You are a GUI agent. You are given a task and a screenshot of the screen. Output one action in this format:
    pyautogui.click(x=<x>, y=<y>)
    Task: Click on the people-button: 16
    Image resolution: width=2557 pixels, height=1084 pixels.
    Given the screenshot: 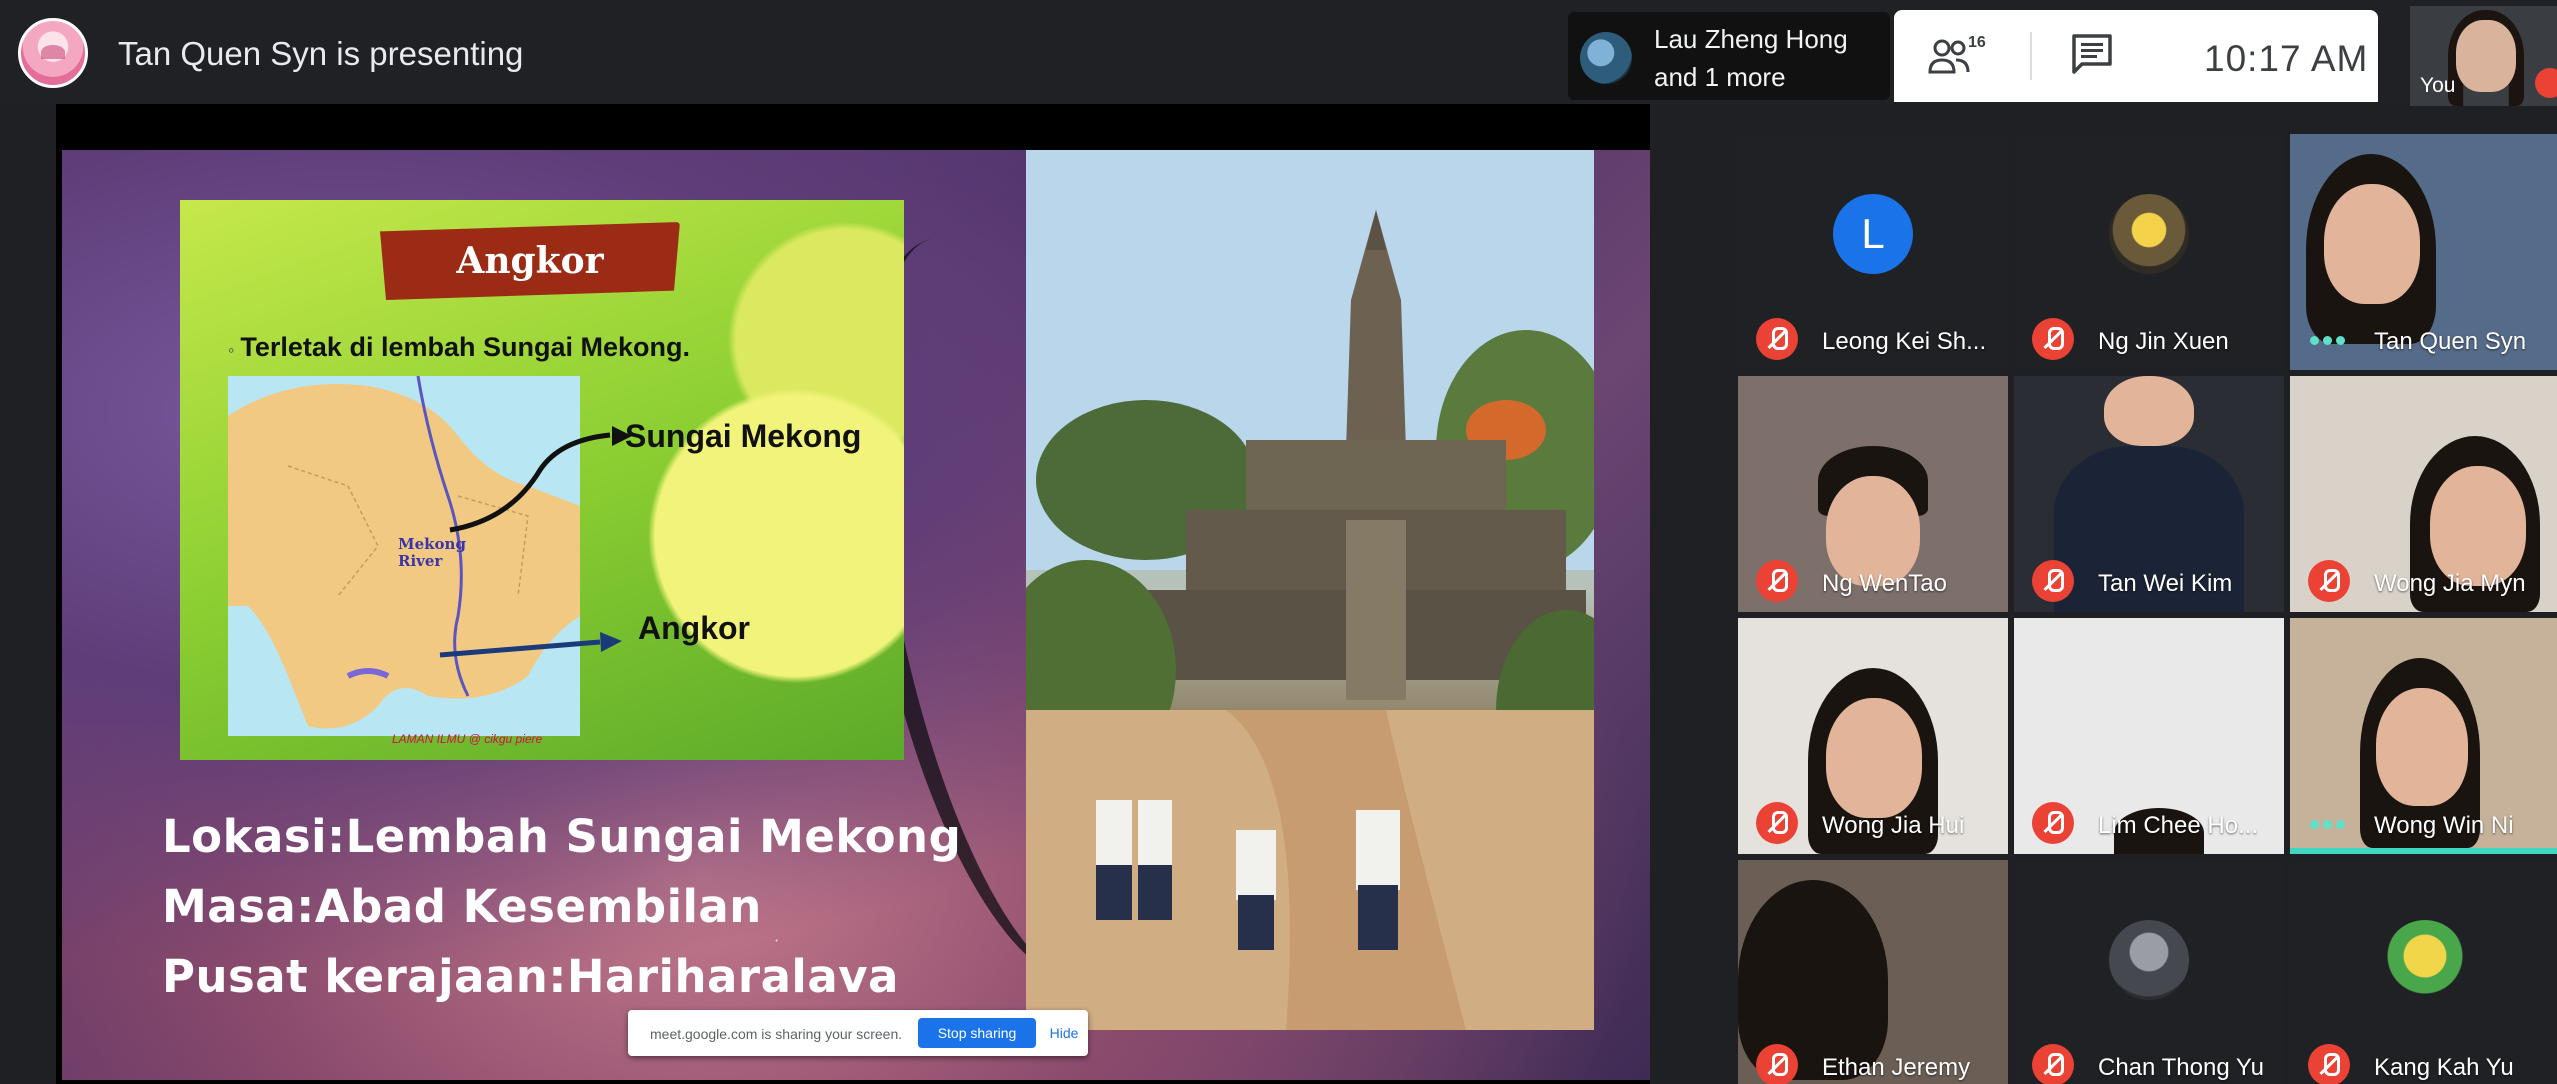 What is the action you would take?
    pyautogui.click(x=1957, y=56)
    